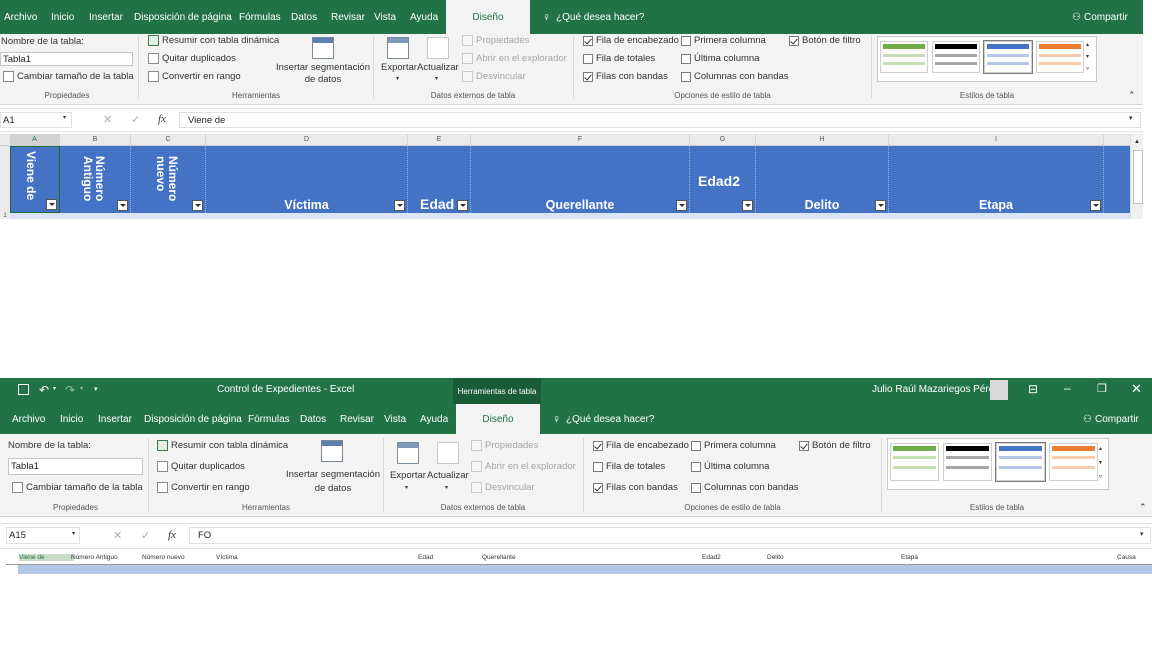 The image size is (1152, 648). I want to click on refresh-dropdown-icon: ▾, so click(446, 487).